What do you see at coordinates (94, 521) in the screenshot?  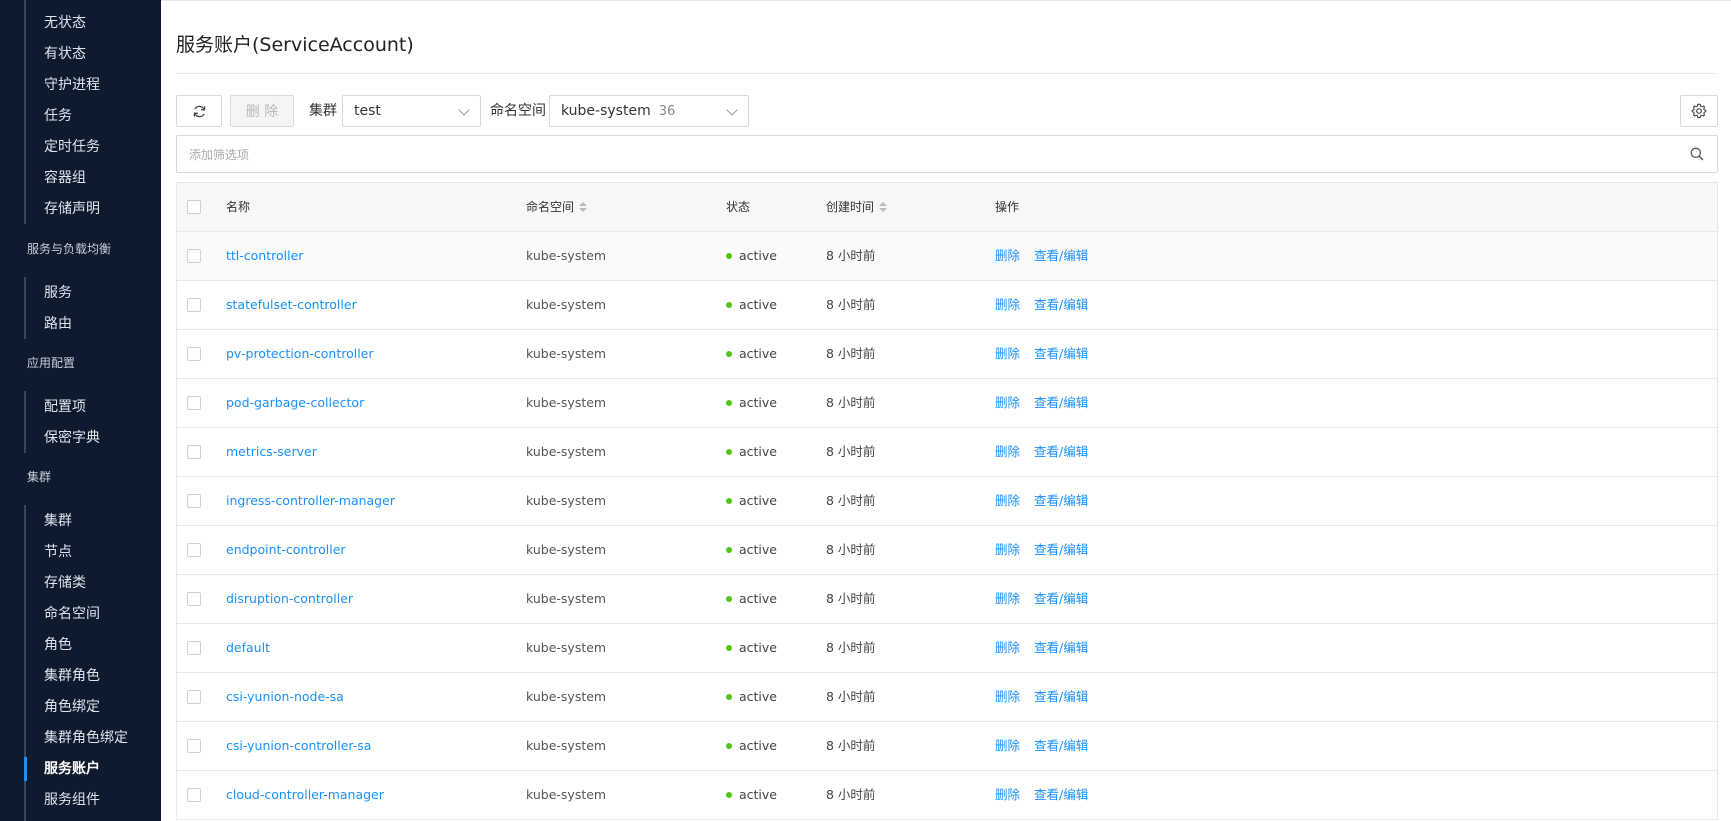 I see `sidebar-item-clusters: 集群` at bounding box center [94, 521].